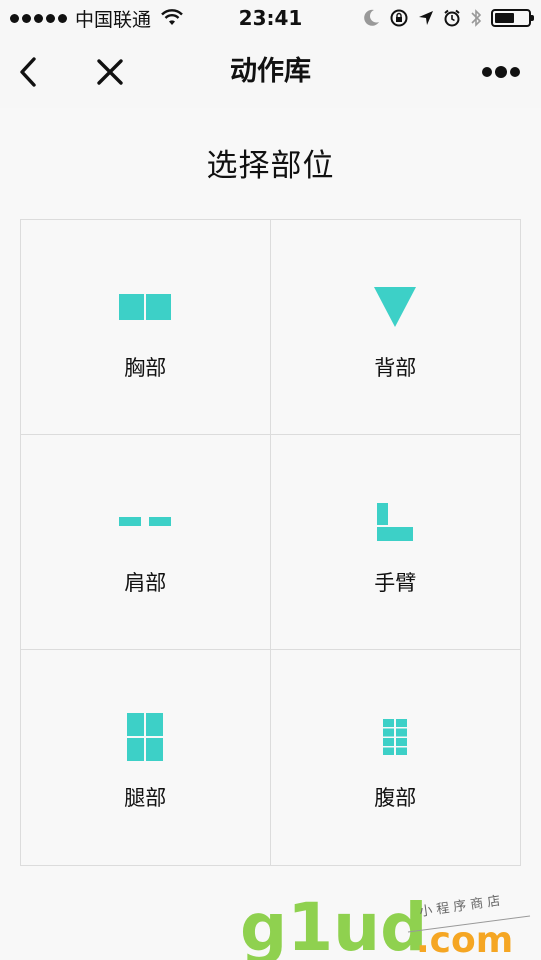  What do you see at coordinates (371, 17) in the screenshot?
I see `moon-icon` at bounding box center [371, 17].